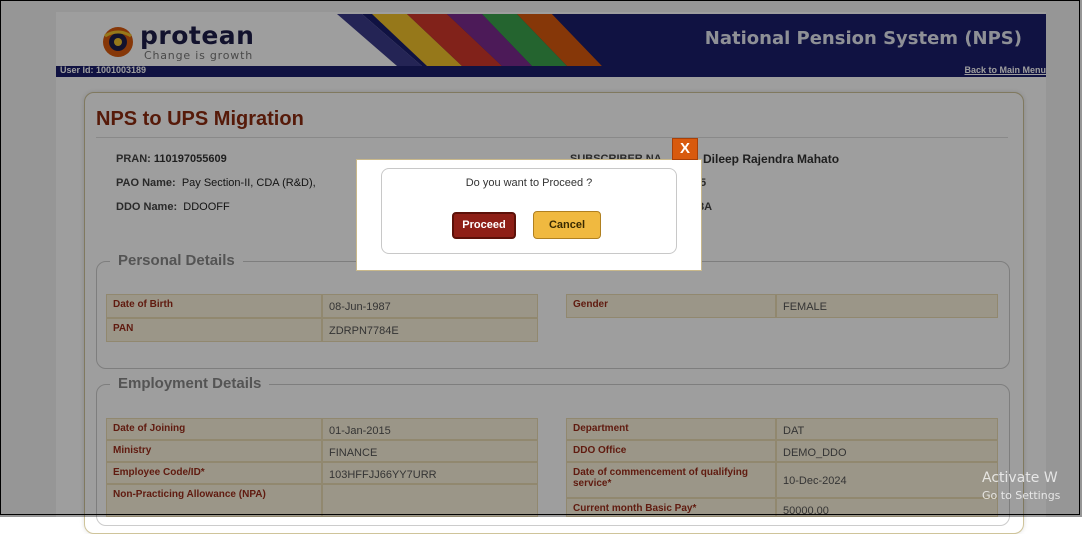 The image size is (1082, 534). Describe the element at coordinates (484, 225) in the screenshot. I see `proceed-button: Proceed` at that location.